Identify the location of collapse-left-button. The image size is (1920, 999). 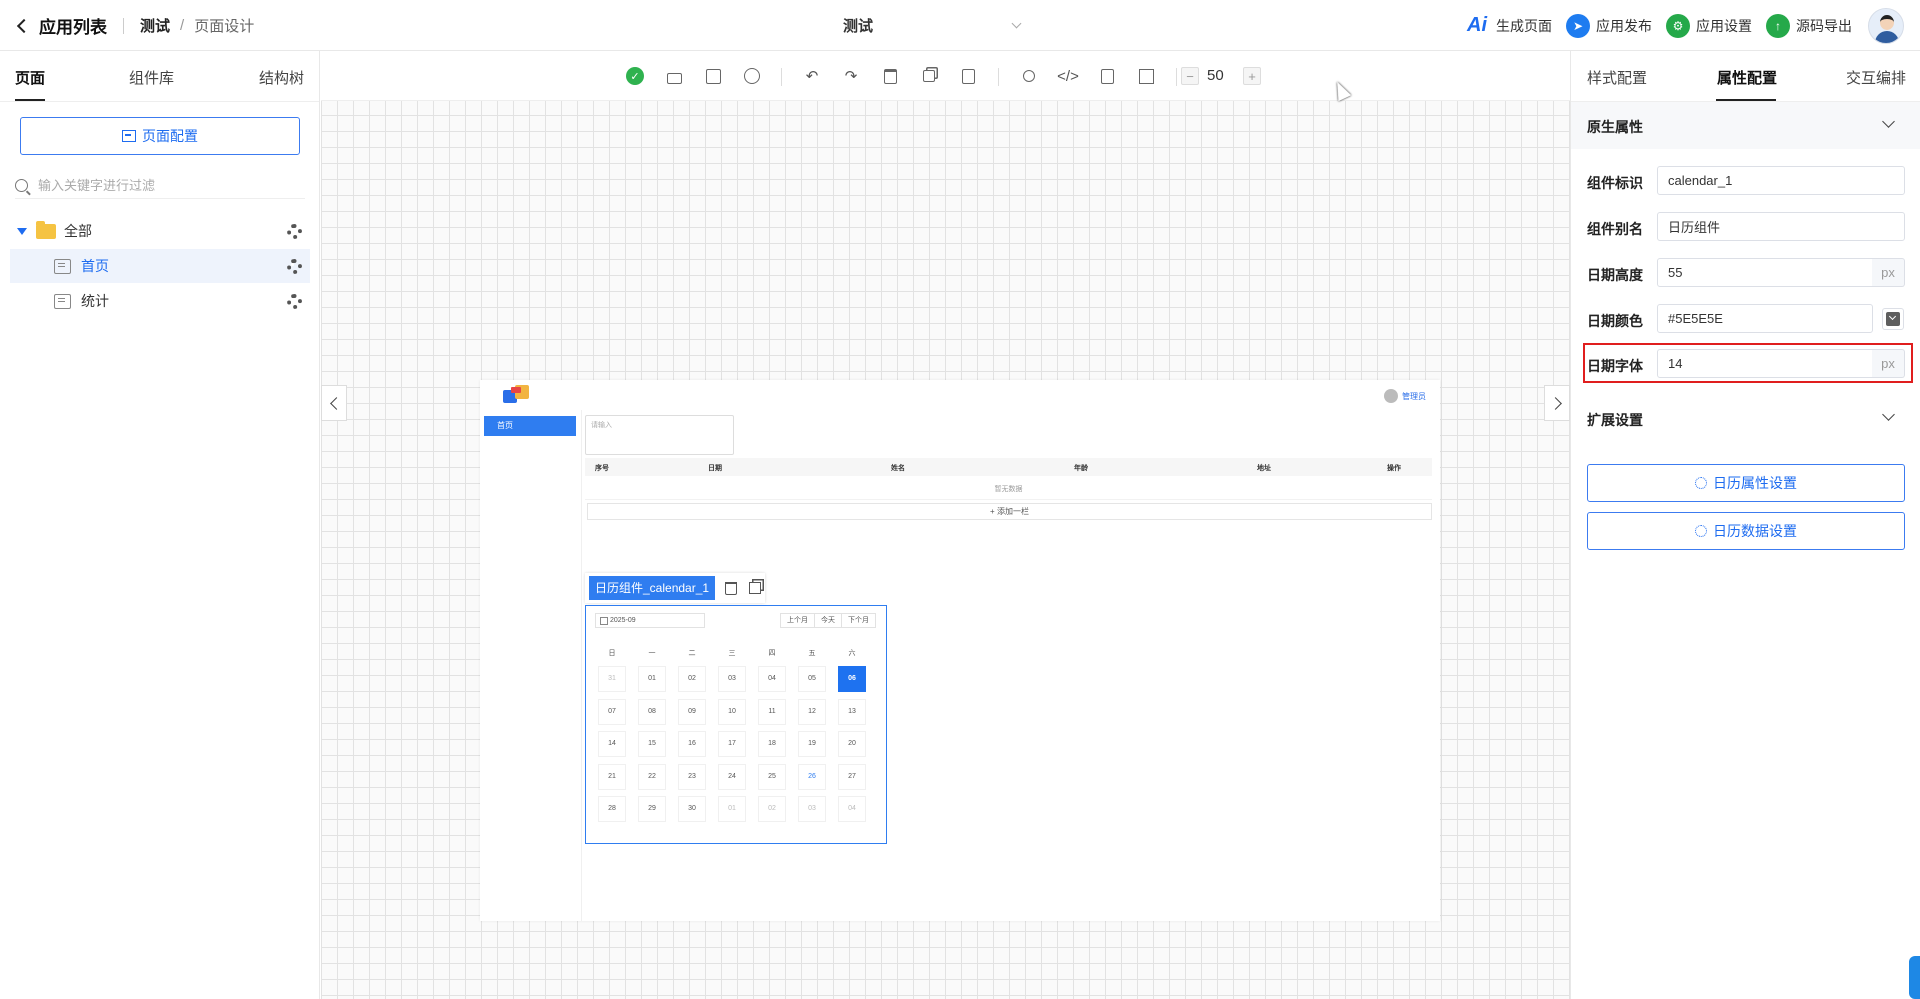
(334, 403).